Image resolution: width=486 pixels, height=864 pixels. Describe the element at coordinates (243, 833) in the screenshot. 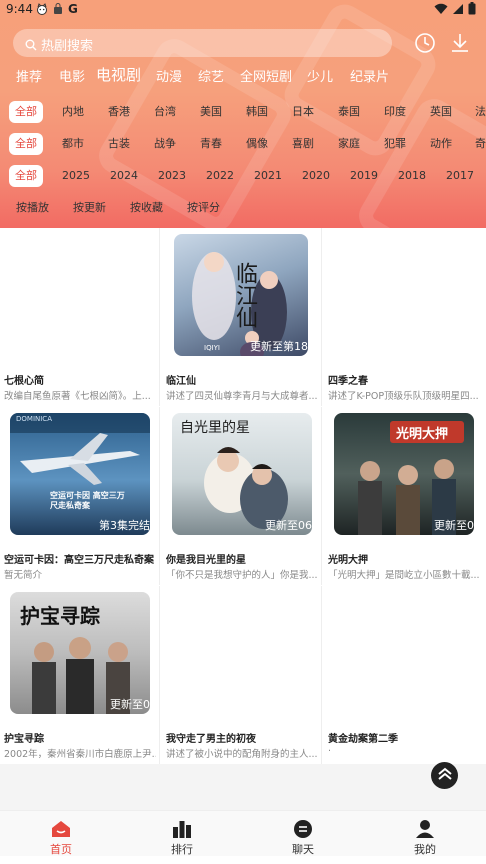

I see `bottom-tab-bar: 首页 排行 聊天 我的` at that location.